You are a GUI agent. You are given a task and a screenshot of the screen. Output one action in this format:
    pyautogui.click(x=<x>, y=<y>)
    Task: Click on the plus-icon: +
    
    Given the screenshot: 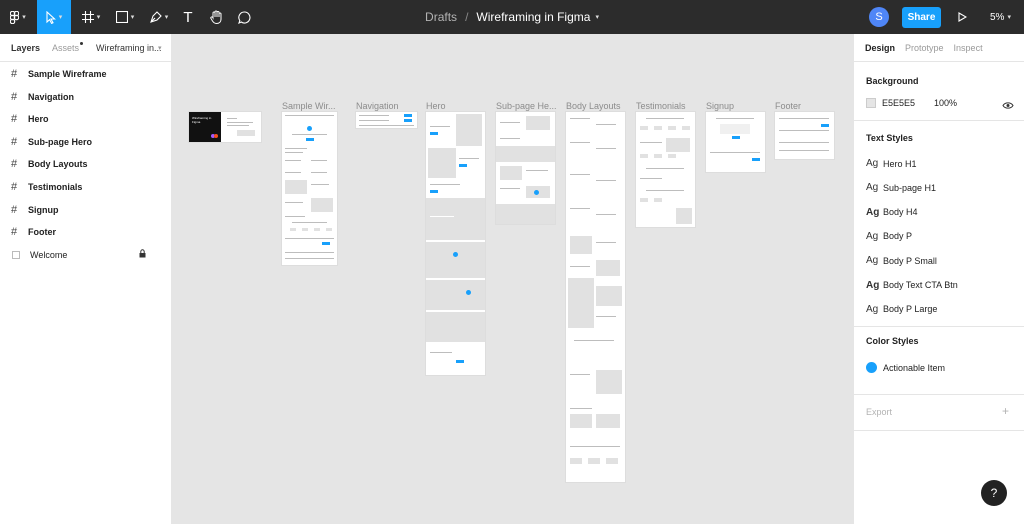 What is the action you would take?
    pyautogui.click(x=1005, y=411)
    